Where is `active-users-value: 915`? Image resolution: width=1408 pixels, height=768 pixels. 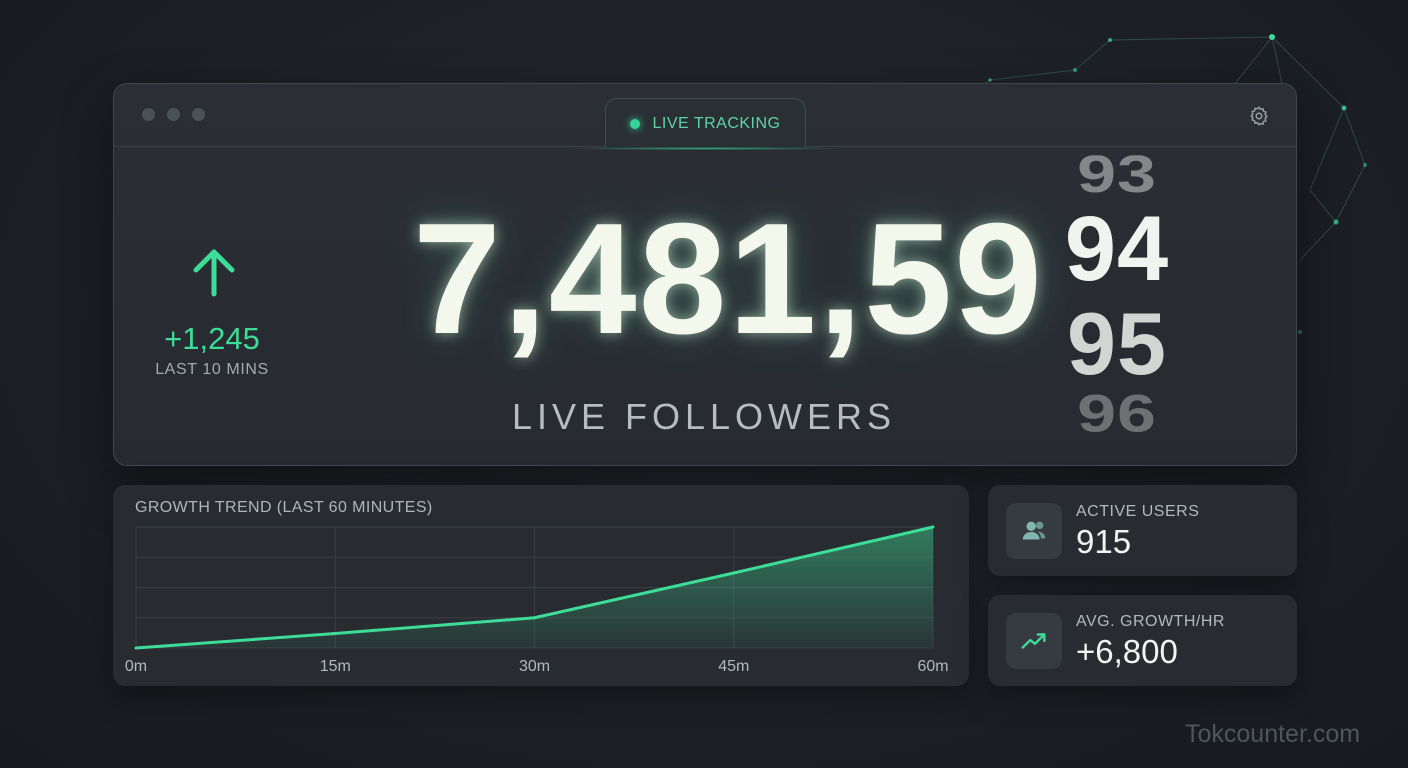 active-users-value: 915 is located at coordinates (1104, 541).